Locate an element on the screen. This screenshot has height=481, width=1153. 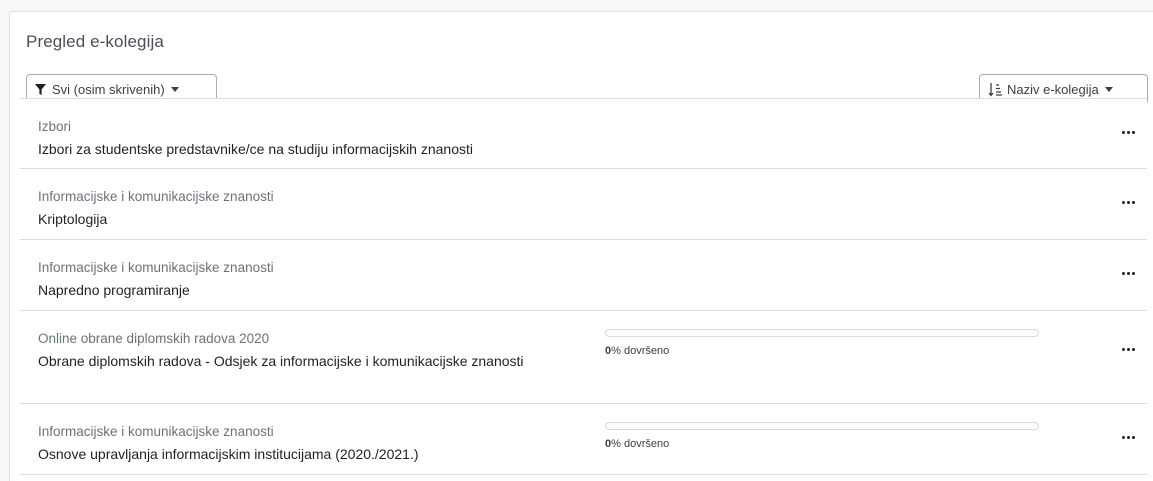
sort-label: Naziv e-kolegija is located at coordinates (1053, 89).